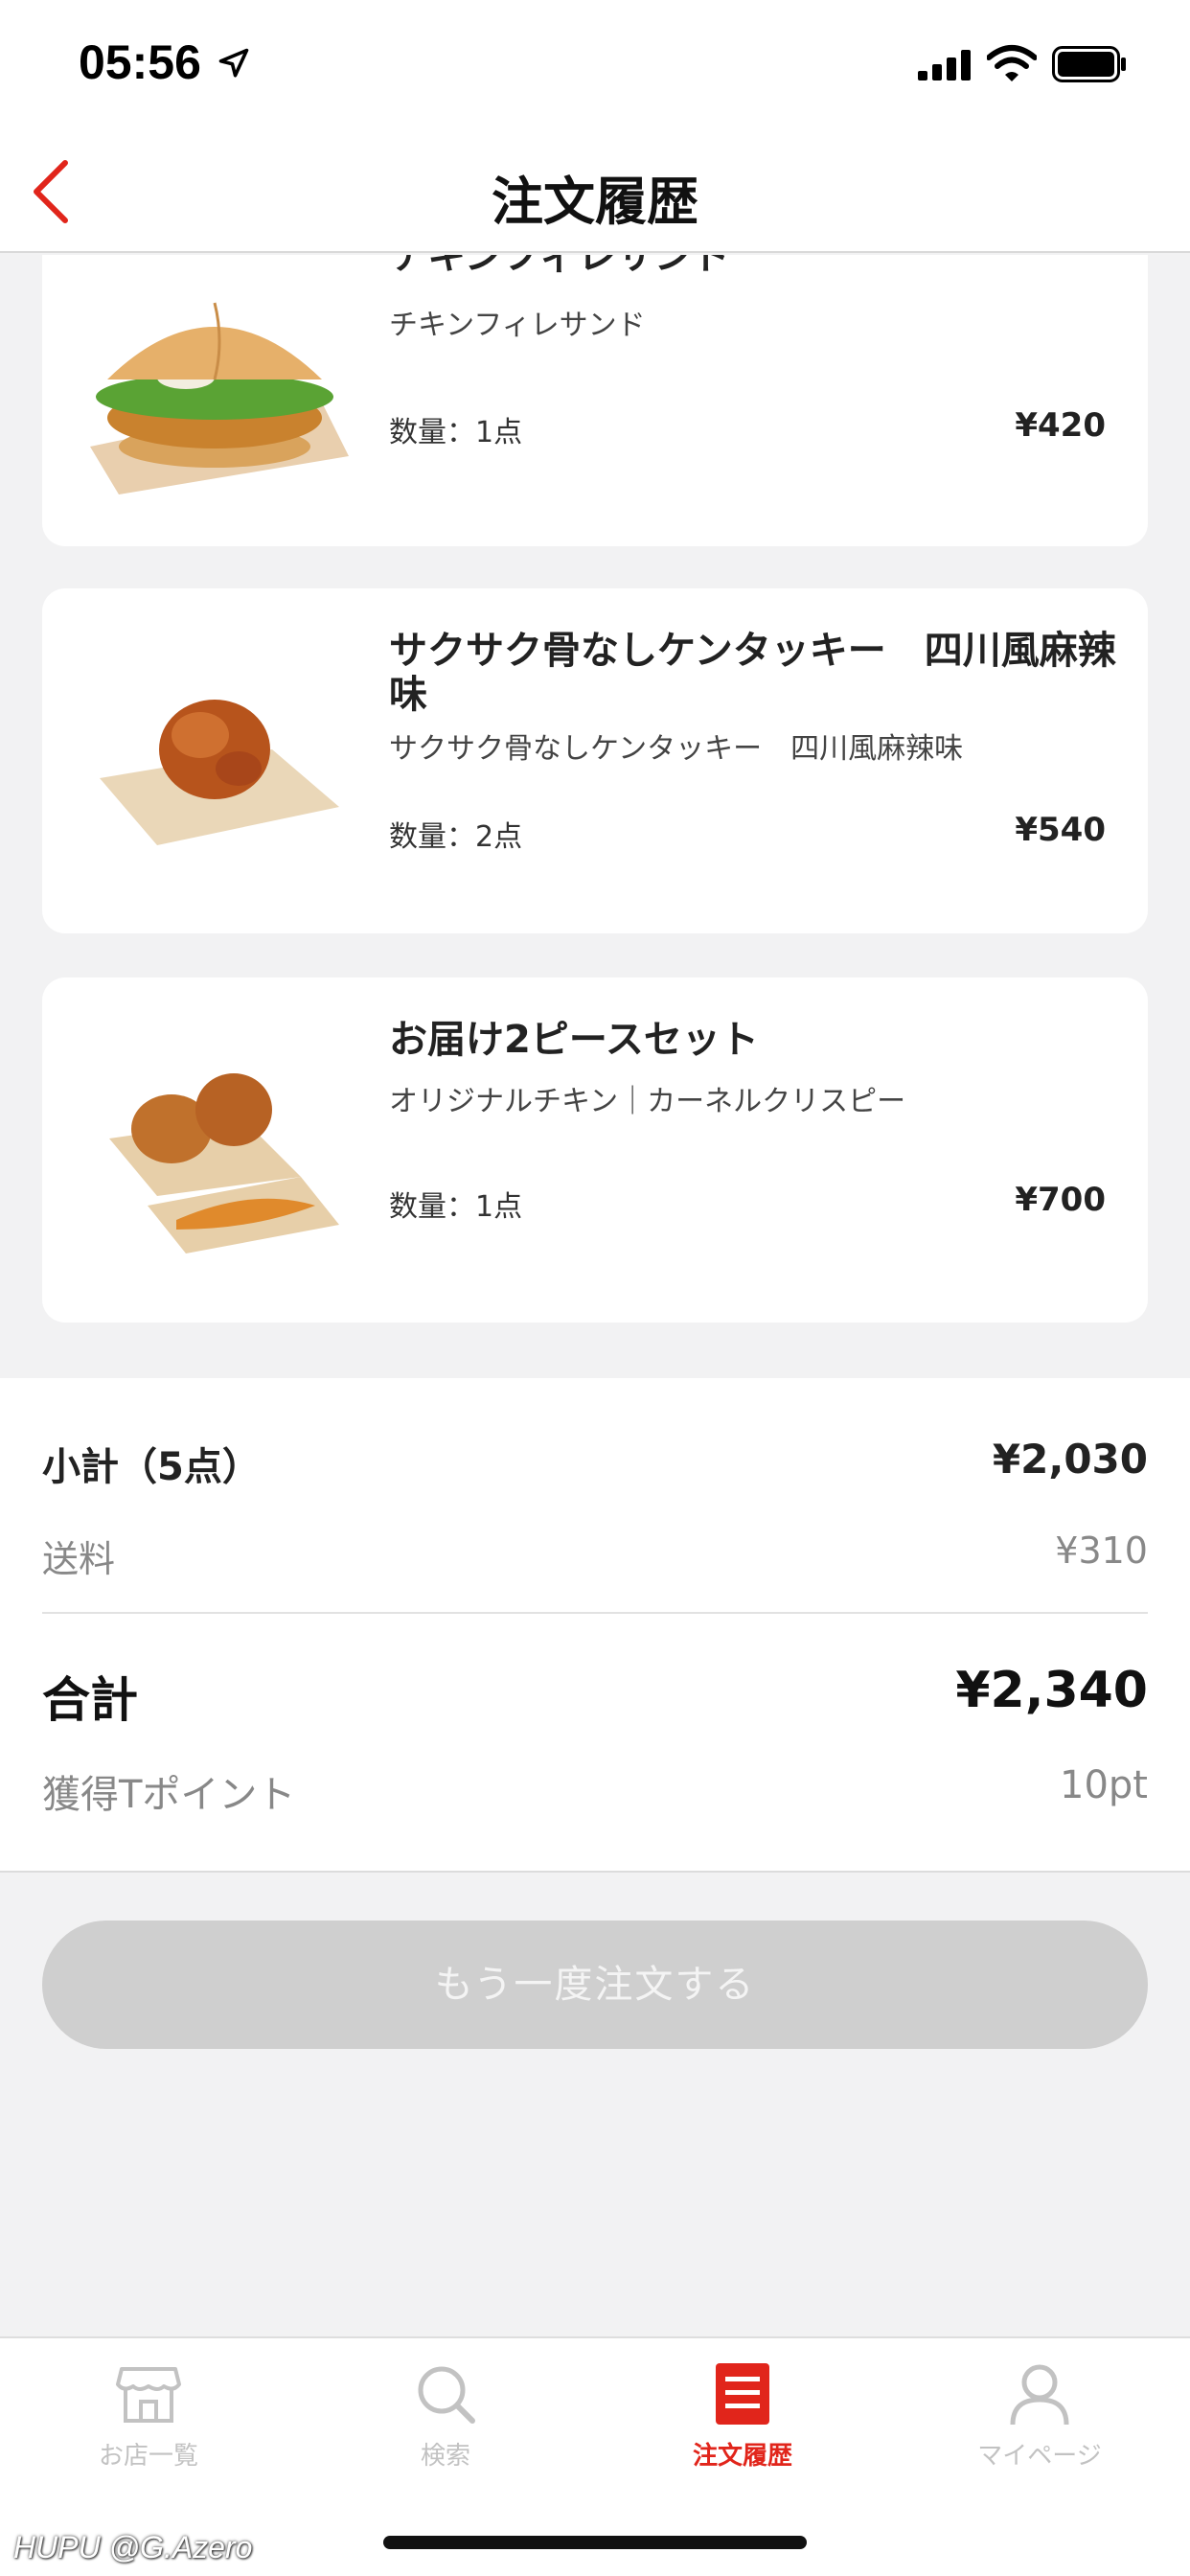 The image size is (1190, 2576). Describe the element at coordinates (595, 1150) in the screenshot. I see `order-item-card: お届け2ピースセット オリジナルチキン｜カーネルクリスピー 数量：1点 ¥700` at that location.